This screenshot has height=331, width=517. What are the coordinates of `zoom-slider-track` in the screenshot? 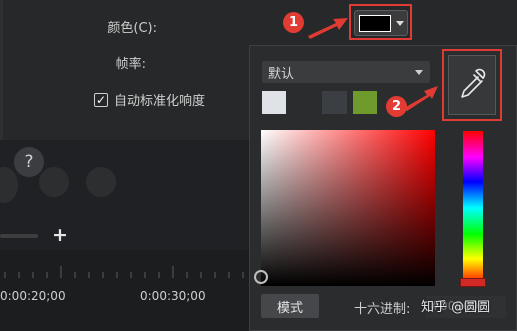 It's located at (19, 236).